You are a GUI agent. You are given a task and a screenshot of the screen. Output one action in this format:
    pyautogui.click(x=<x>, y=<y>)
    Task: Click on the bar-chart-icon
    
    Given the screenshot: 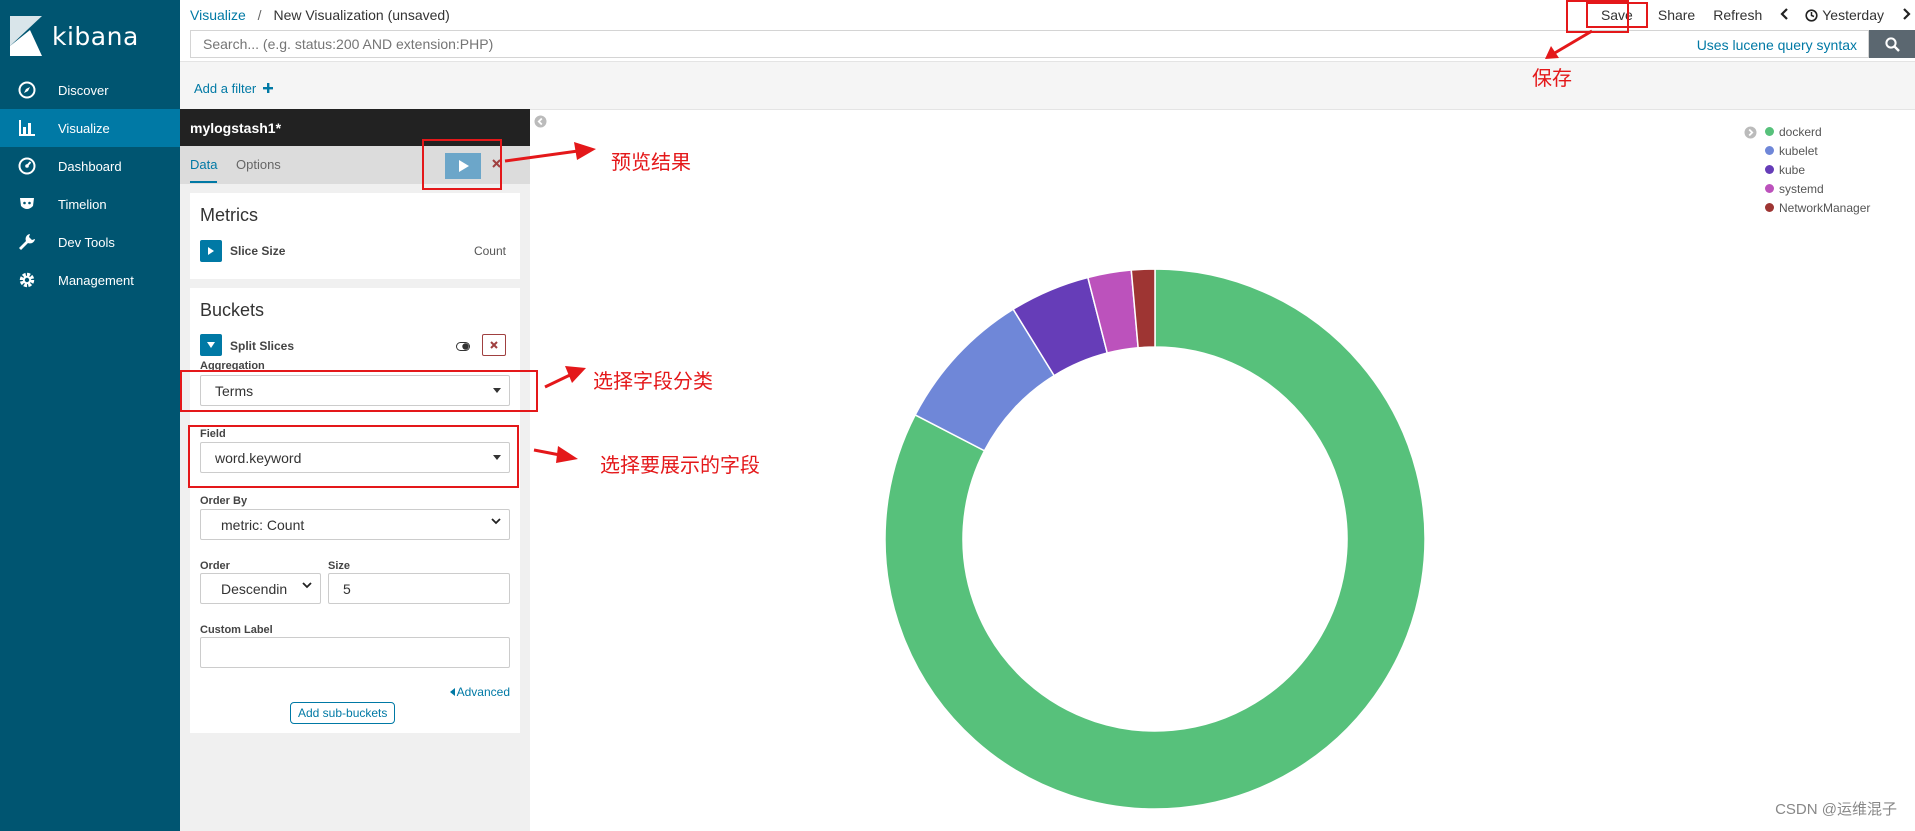 What is the action you would take?
    pyautogui.click(x=27, y=128)
    